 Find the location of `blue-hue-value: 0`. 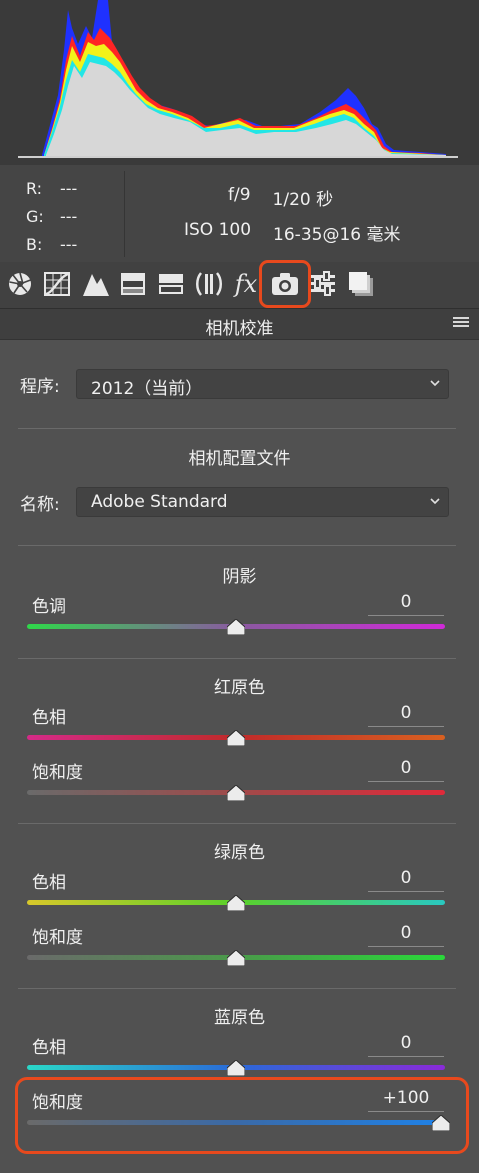

blue-hue-value: 0 is located at coordinates (406, 1045).